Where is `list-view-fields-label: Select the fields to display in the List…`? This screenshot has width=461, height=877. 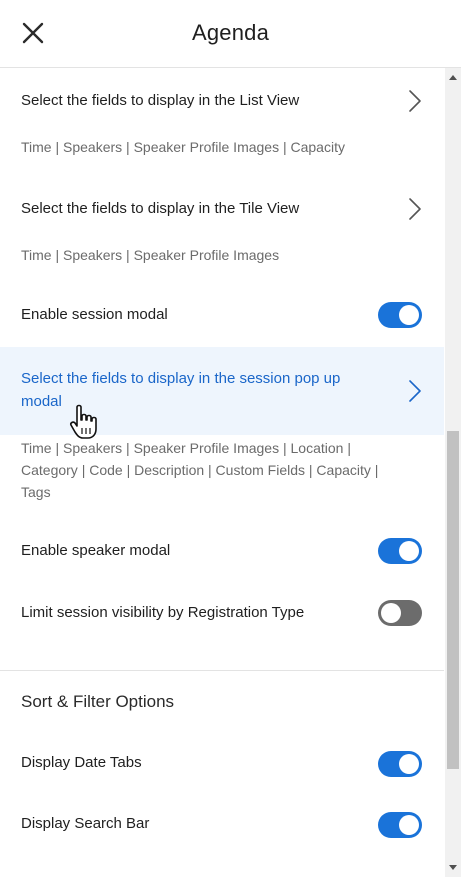
list-view-fields-label: Select the fields to display in the List… is located at coordinates (160, 100).